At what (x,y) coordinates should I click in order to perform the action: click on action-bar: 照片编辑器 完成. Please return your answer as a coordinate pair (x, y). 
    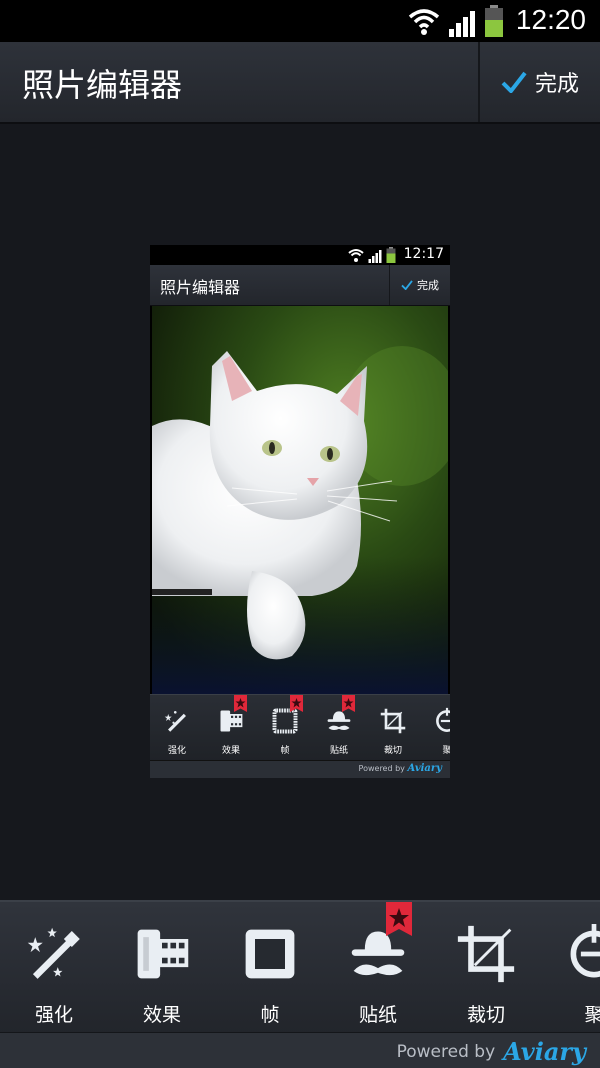
    Looking at the image, I should click on (300, 83).